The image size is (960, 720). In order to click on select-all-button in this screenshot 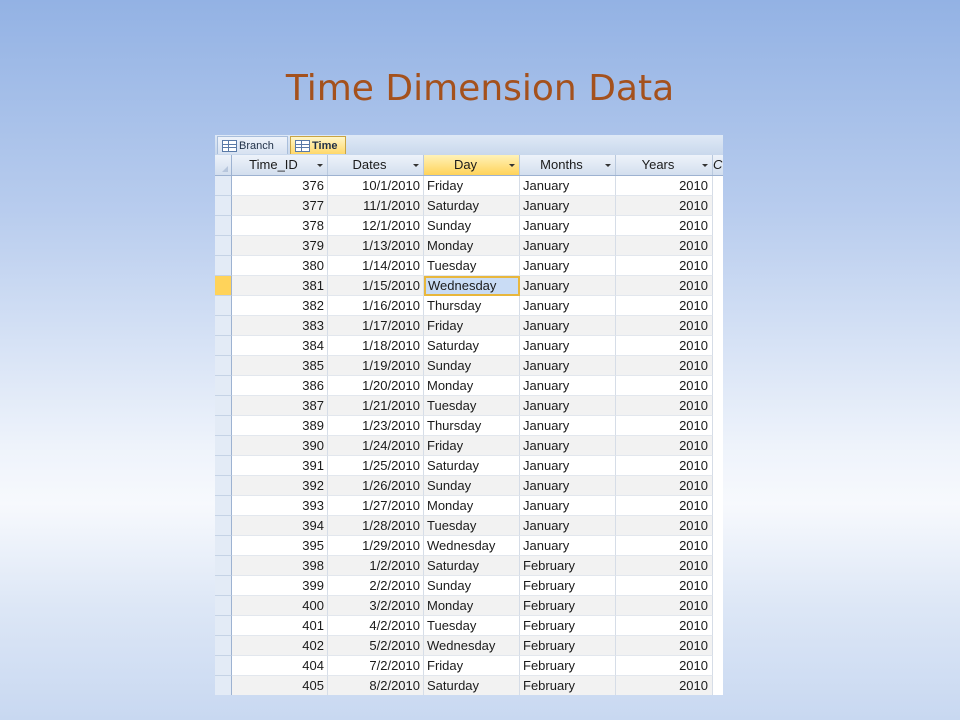, I will do `click(223, 165)`.